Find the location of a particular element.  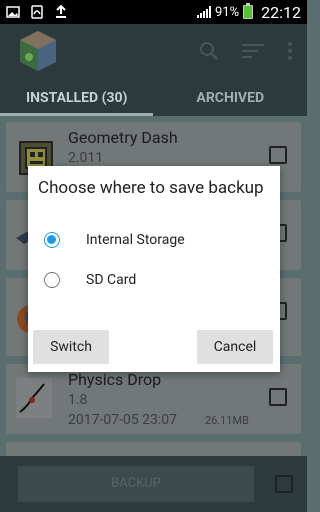

physics-drop-app-icon is located at coordinates (34, 398).